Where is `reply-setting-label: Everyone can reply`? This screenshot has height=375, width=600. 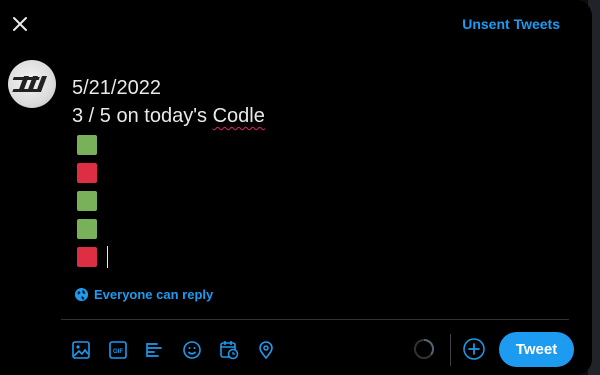 reply-setting-label: Everyone can reply is located at coordinates (154, 294).